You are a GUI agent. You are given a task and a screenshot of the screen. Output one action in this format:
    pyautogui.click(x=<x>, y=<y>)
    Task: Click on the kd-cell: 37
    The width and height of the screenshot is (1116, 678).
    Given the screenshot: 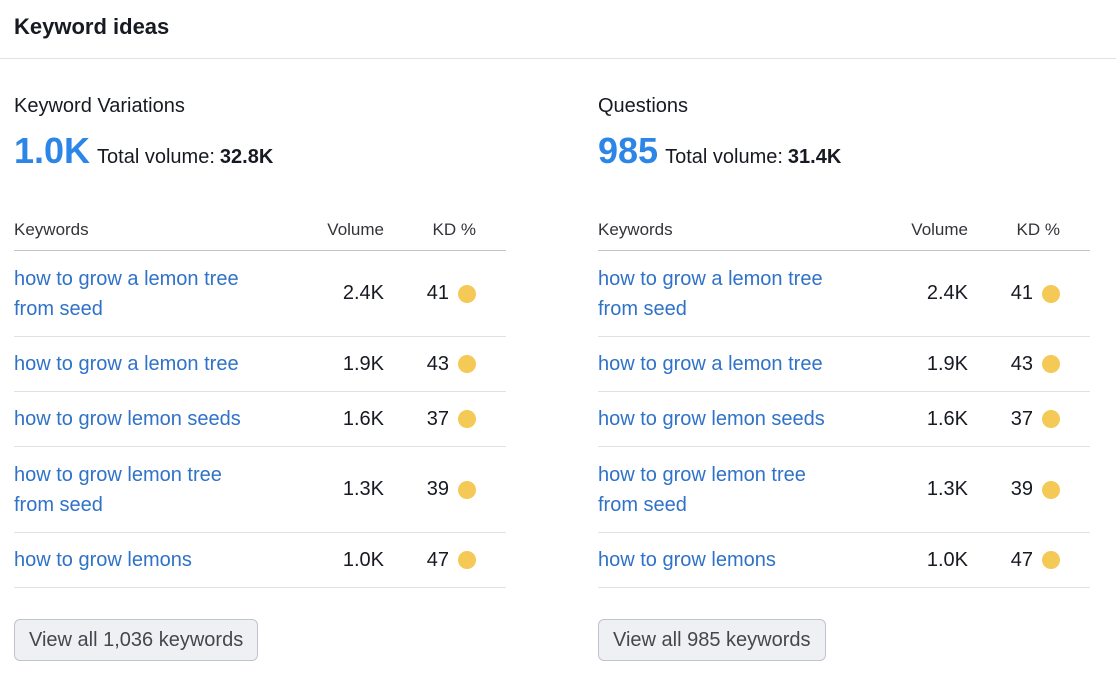 What is the action you would take?
    pyautogui.click(x=1014, y=419)
    